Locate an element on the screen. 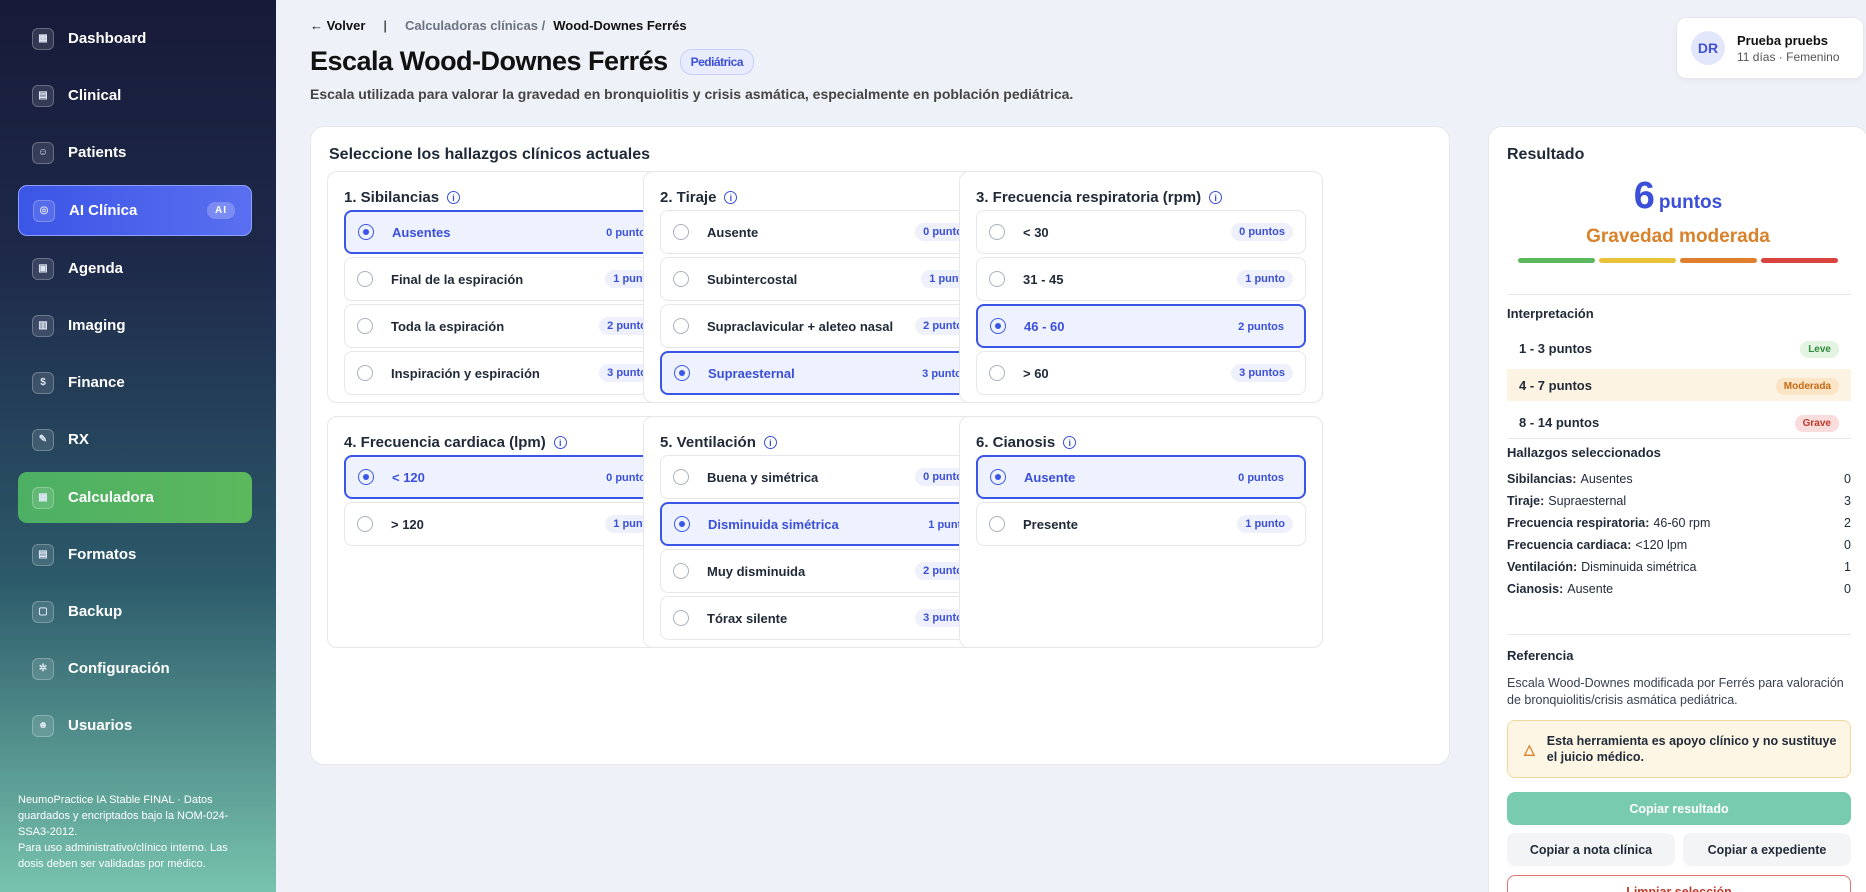  sidebar-item-dashboard: ▦ Dashboard is located at coordinates (135, 38).